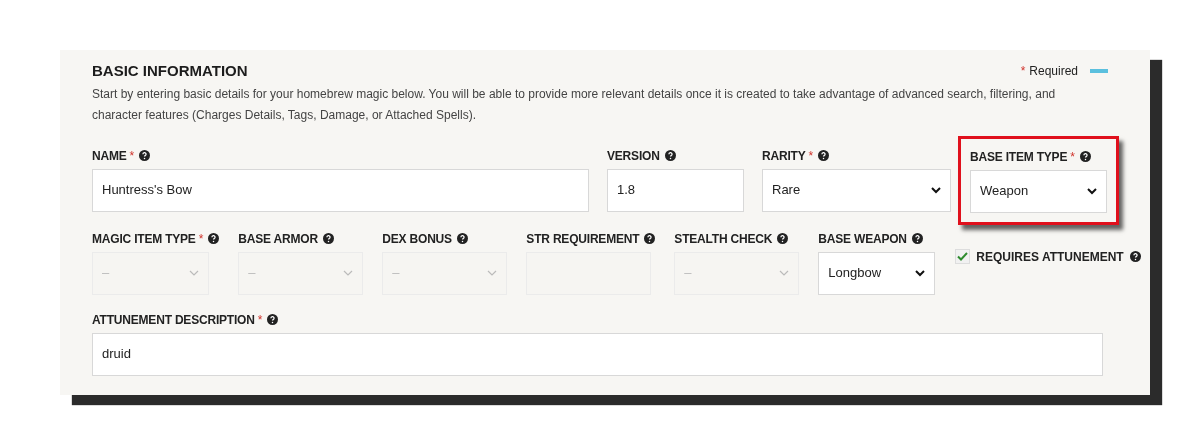 This screenshot has width=1200, height=444. What do you see at coordinates (583, 239) in the screenshot?
I see `field-label: STR REQUIREMENT` at bounding box center [583, 239].